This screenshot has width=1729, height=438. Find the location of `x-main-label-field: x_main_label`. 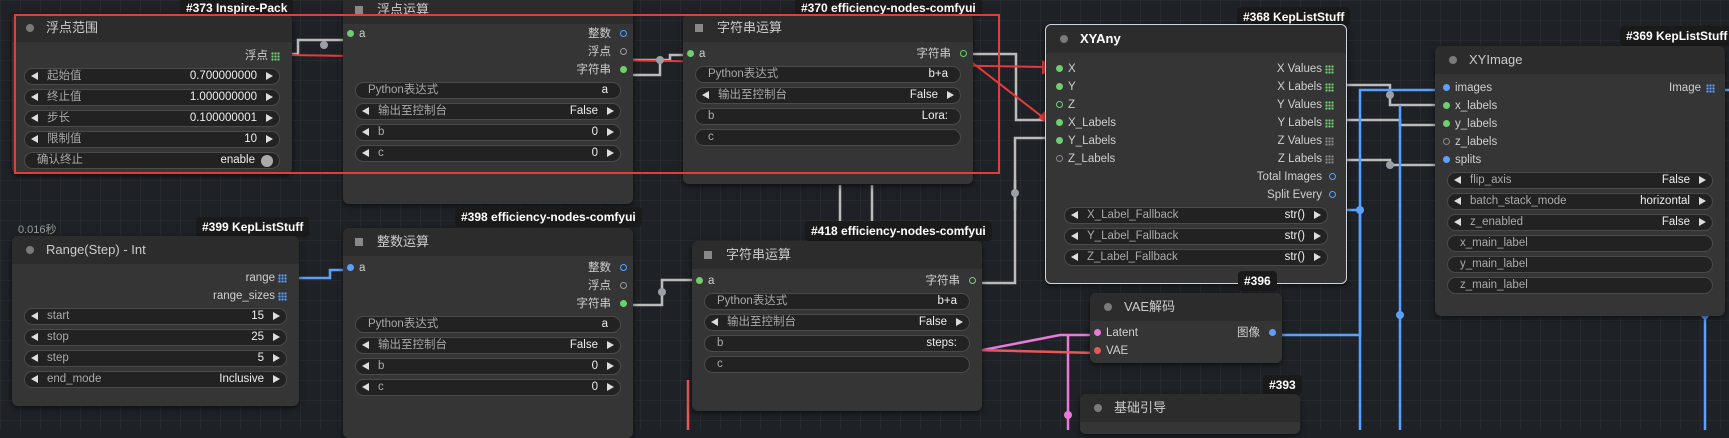

x-main-label-field: x_main_label is located at coordinates (1580, 243).